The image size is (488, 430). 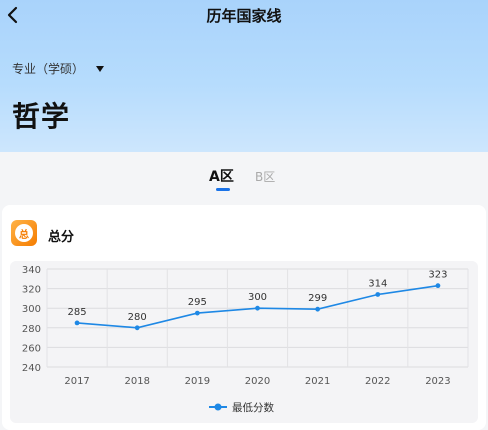 I want to click on x-tick-label: 2018, so click(x=136, y=381).